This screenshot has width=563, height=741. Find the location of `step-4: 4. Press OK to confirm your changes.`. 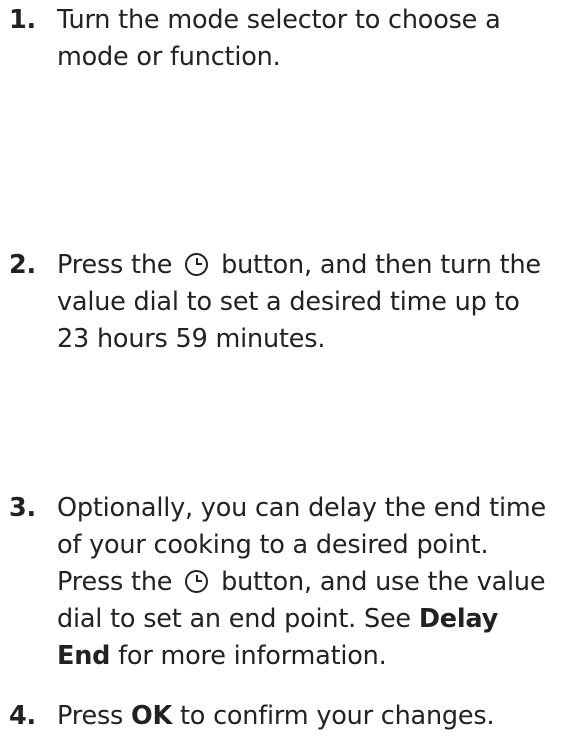

step-4: 4. Press OK to confirm your changes. is located at coordinates (279, 716).